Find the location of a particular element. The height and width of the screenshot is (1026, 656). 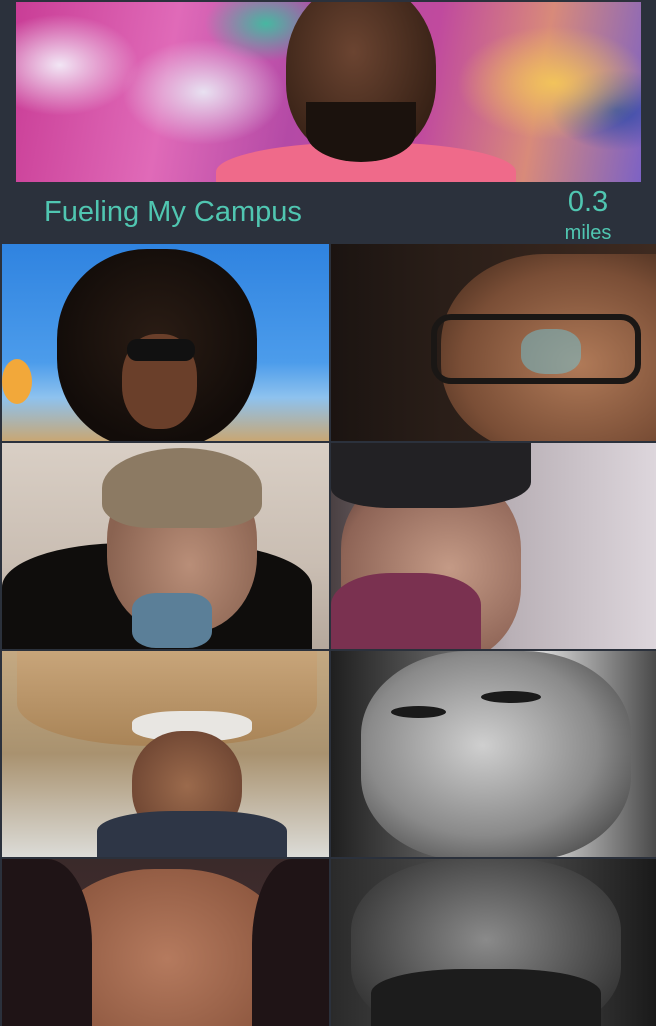

distance-readout: 0.3 miles is located at coordinates (588, 215).